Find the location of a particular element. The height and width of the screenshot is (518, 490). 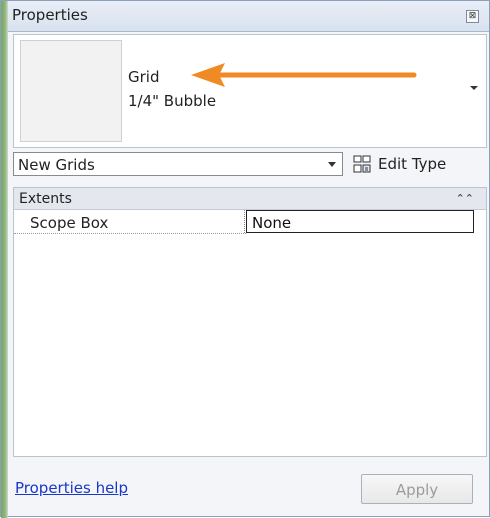

type-family-label: Grid is located at coordinates (144, 77).